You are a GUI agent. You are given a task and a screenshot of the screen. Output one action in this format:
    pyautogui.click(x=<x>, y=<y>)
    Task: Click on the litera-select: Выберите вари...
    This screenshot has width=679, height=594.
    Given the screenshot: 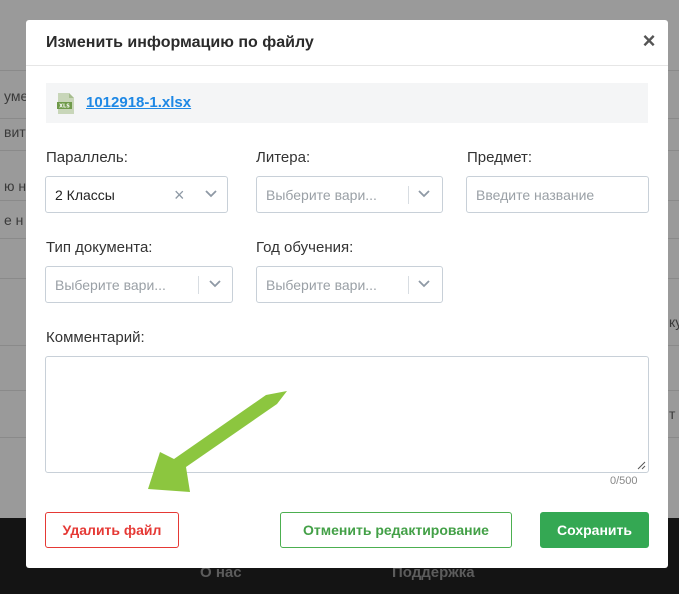 What is the action you would take?
    pyautogui.click(x=349, y=194)
    